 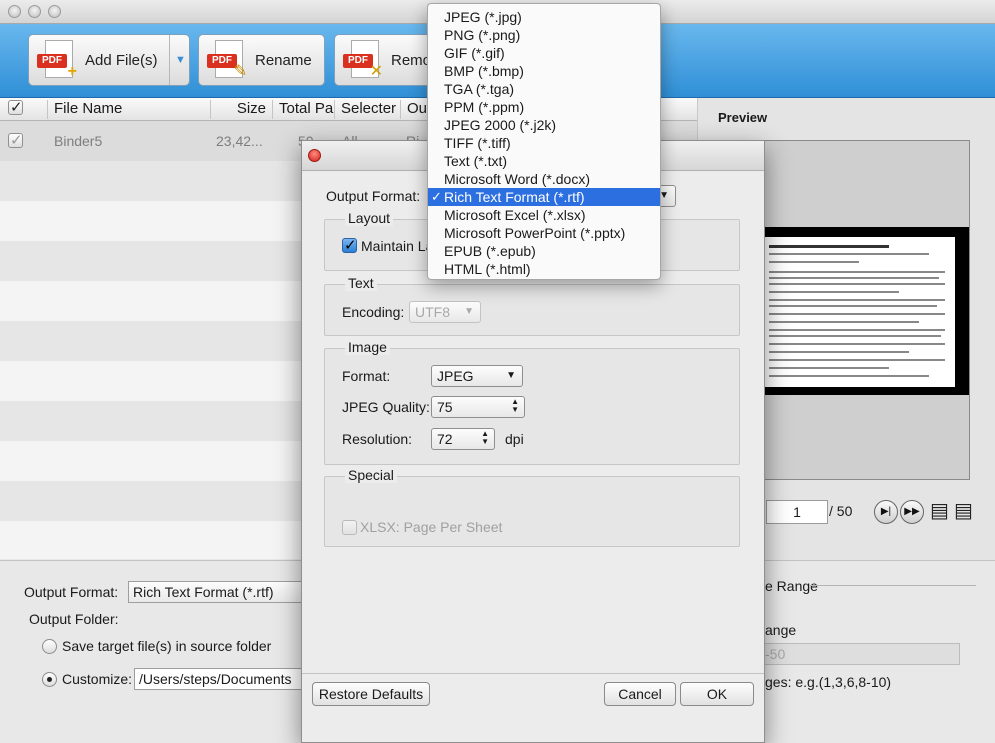 What do you see at coordinates (49, 646) in the screenshot?
I see `save-source-radio` at bounding box center [49, 646].